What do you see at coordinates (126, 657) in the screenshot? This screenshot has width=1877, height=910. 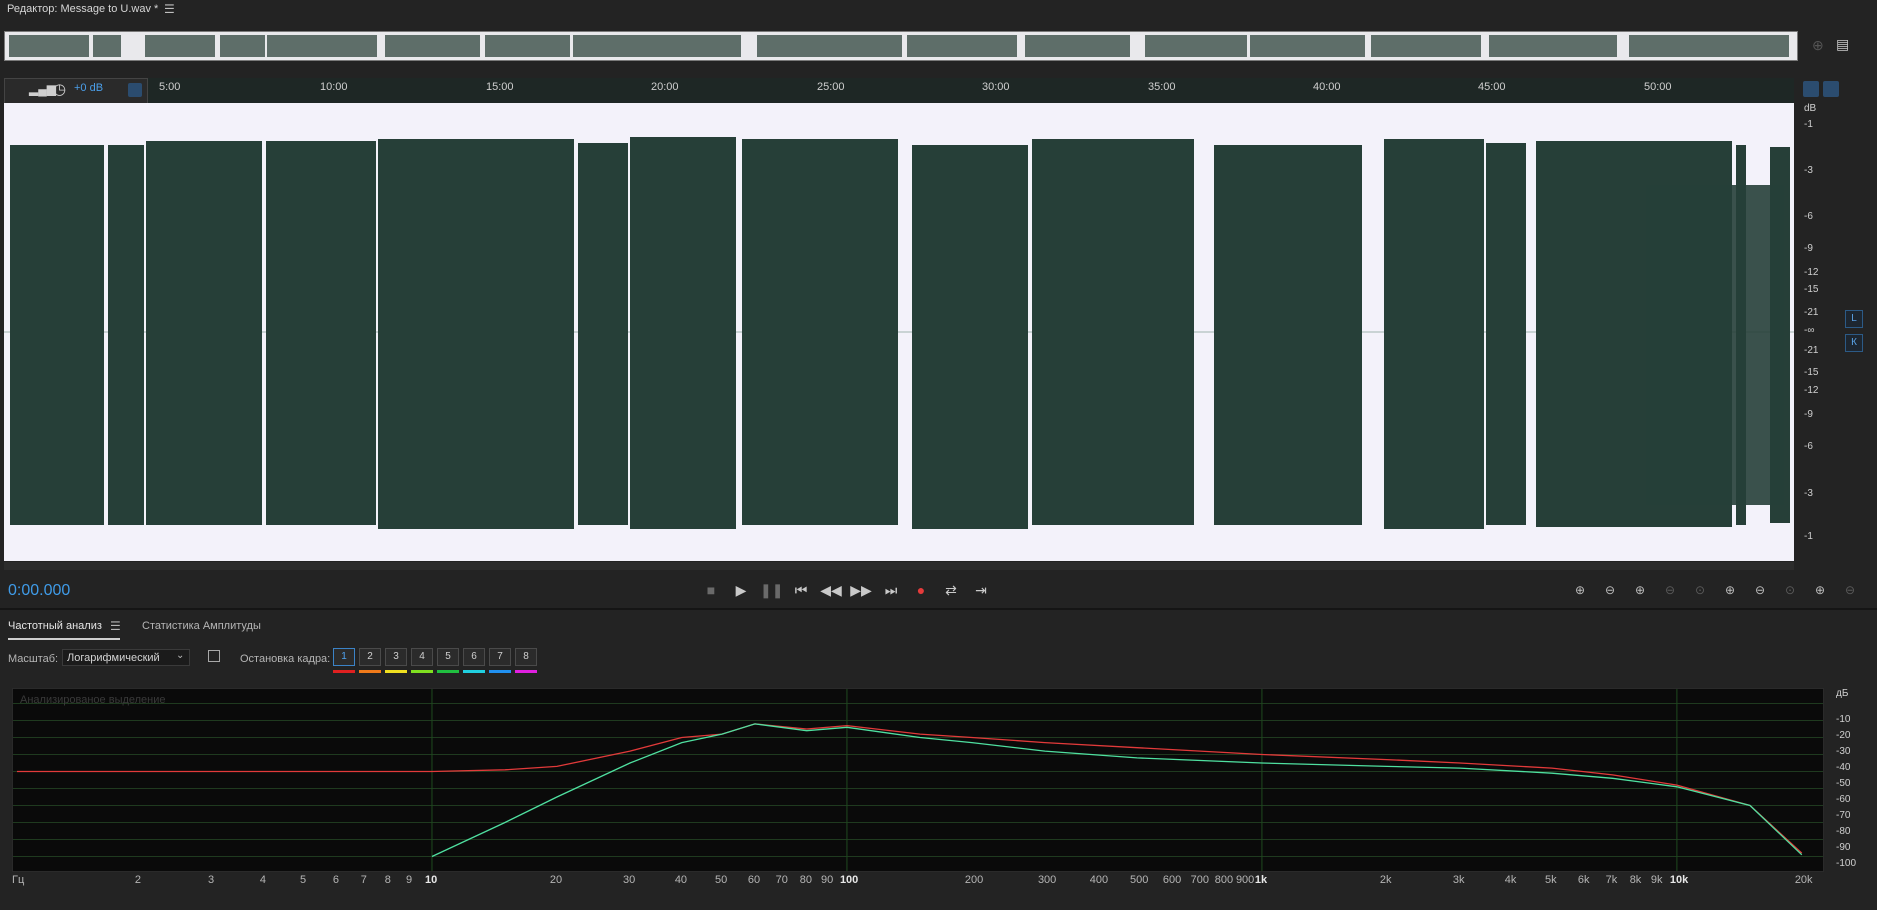 I see `scale-select: Логарифмический` at bounding box center [126, 657].